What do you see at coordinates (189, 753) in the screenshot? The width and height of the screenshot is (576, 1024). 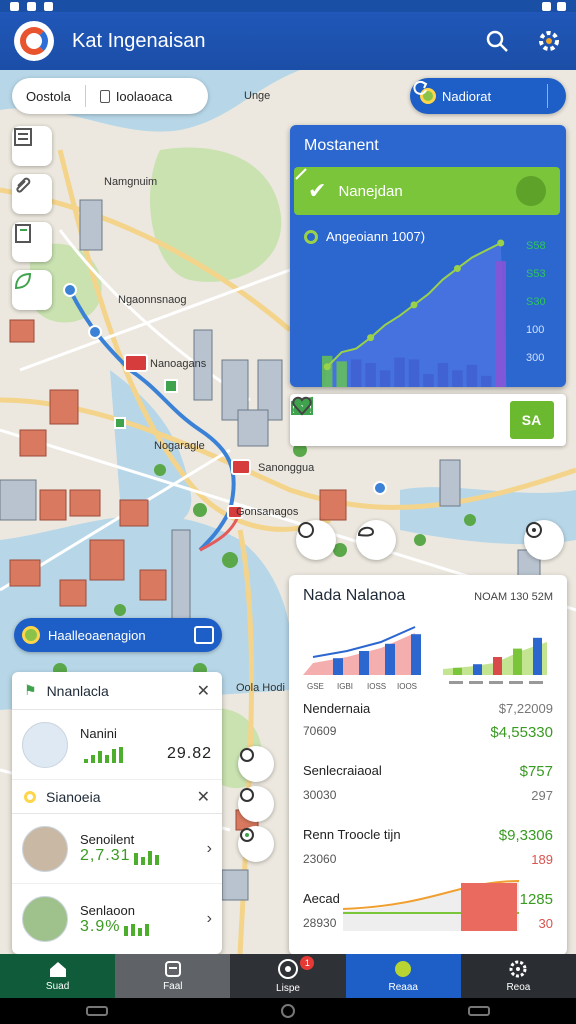 I see `list-item-value: 29.82` at bounding box center [189, 753].